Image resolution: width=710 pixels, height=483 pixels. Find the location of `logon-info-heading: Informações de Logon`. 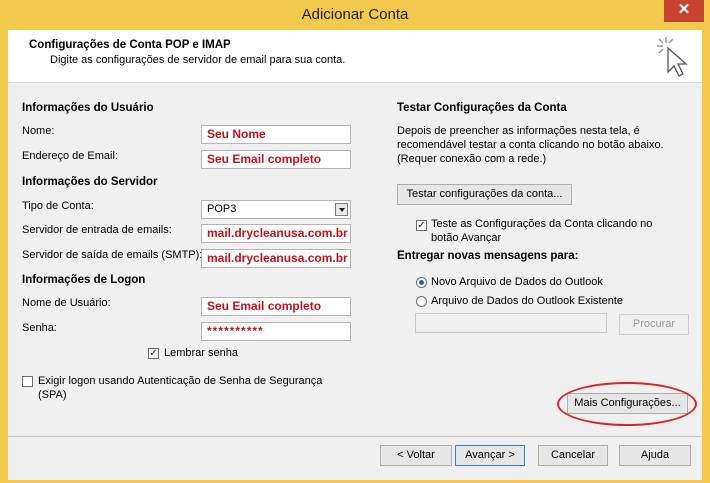

logon-info-heading: Informações de Logon is located at coordinates (84, 280).